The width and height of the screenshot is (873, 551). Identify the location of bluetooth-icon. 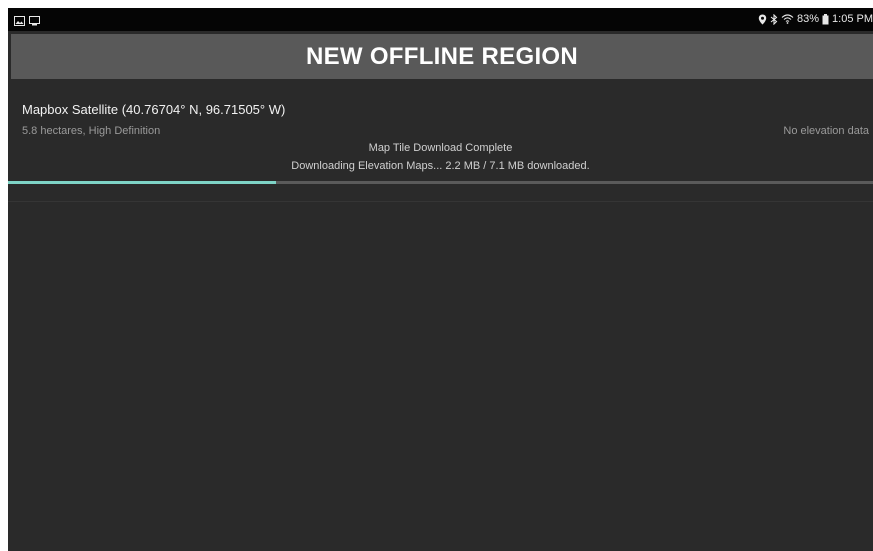
(774, 19).